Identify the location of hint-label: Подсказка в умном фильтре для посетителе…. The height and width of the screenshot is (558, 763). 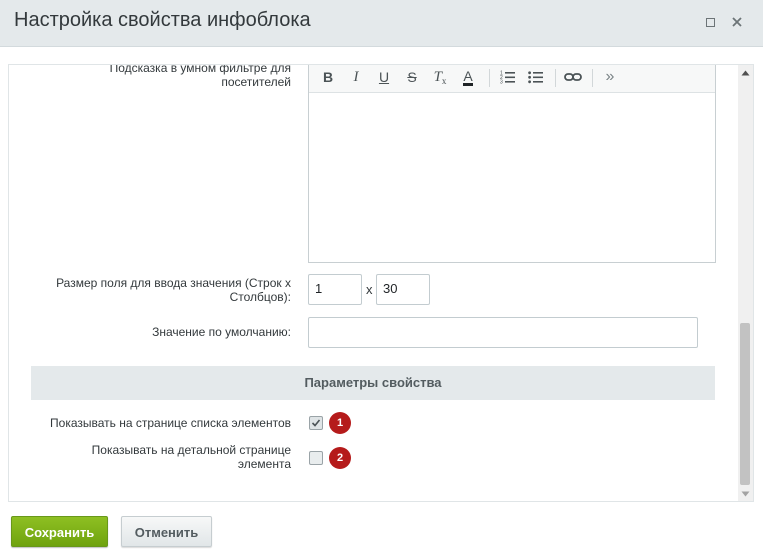
(200, 76).